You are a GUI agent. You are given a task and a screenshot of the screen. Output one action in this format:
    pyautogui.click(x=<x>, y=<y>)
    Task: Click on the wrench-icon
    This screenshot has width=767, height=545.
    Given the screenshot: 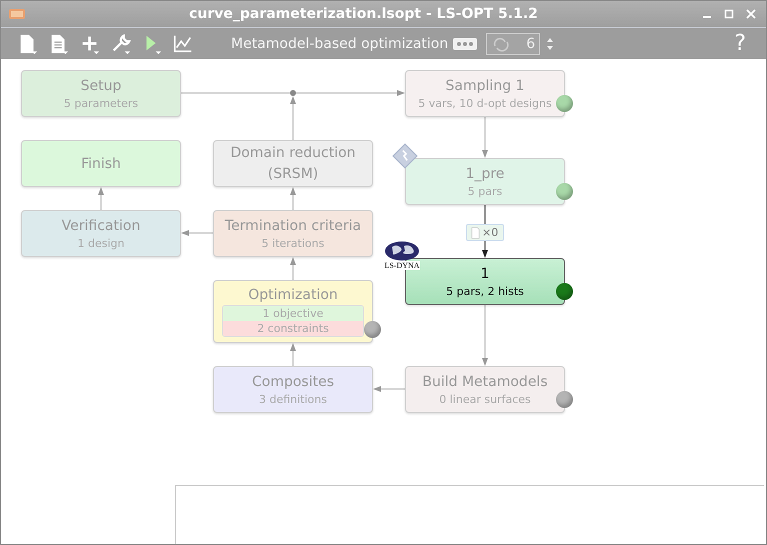 What is the action you would take?
    pyautogui.click(x=121, y=43)
    